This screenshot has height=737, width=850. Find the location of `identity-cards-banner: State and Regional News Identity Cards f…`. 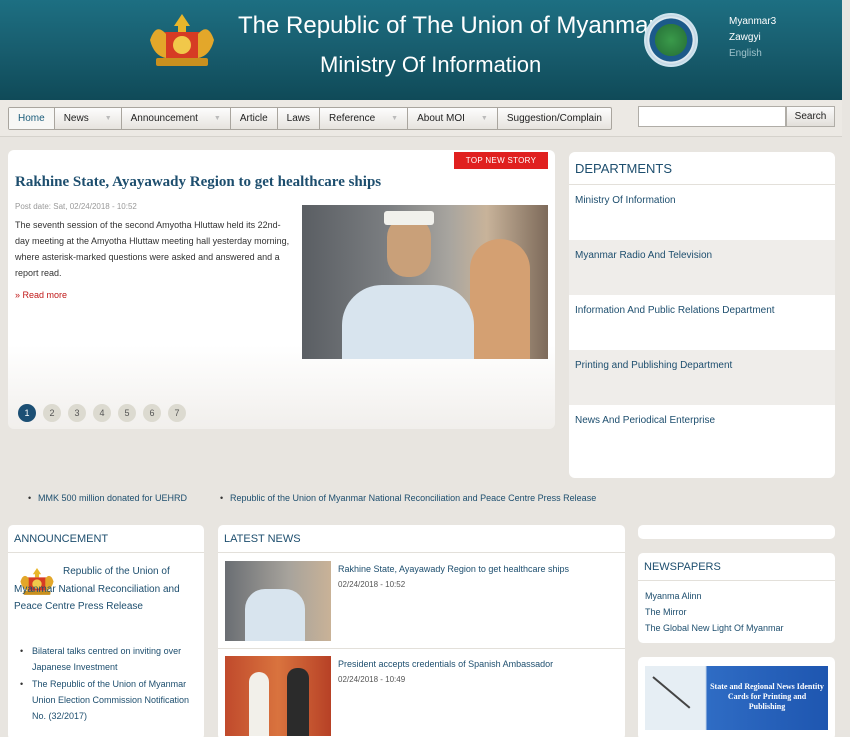

identity-cards-banner: State and Regional News Identity Cards f… is located at coordinates (736, 697).